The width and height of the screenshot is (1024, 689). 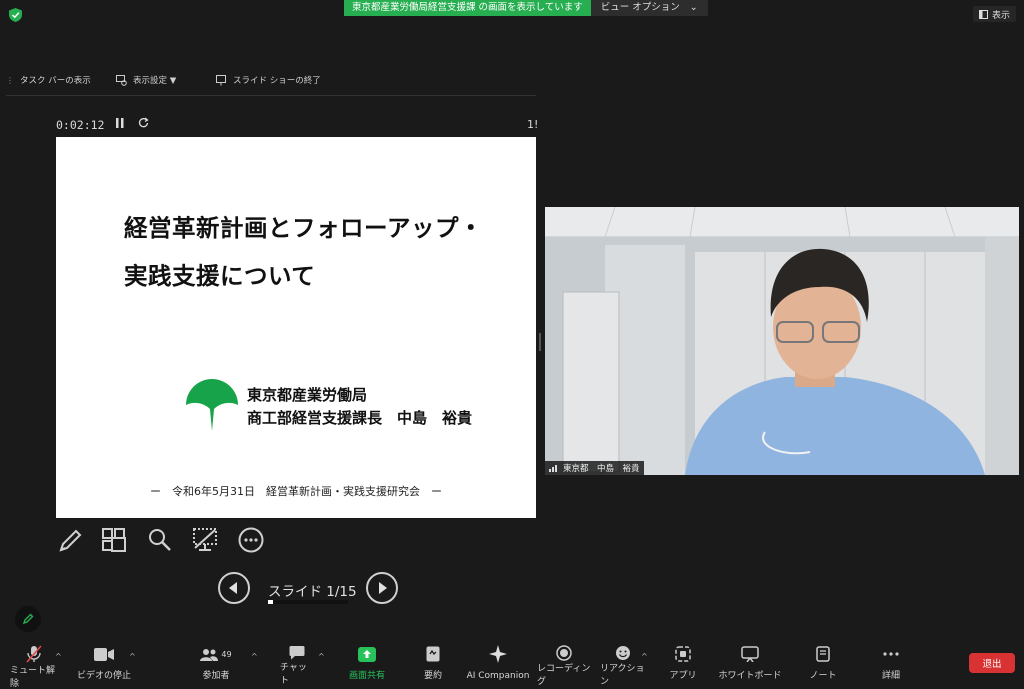 What do you see at coordinates (143, 122) in the screenshot?
I see `restart-timer-icon` at bounding box center [143, 122].